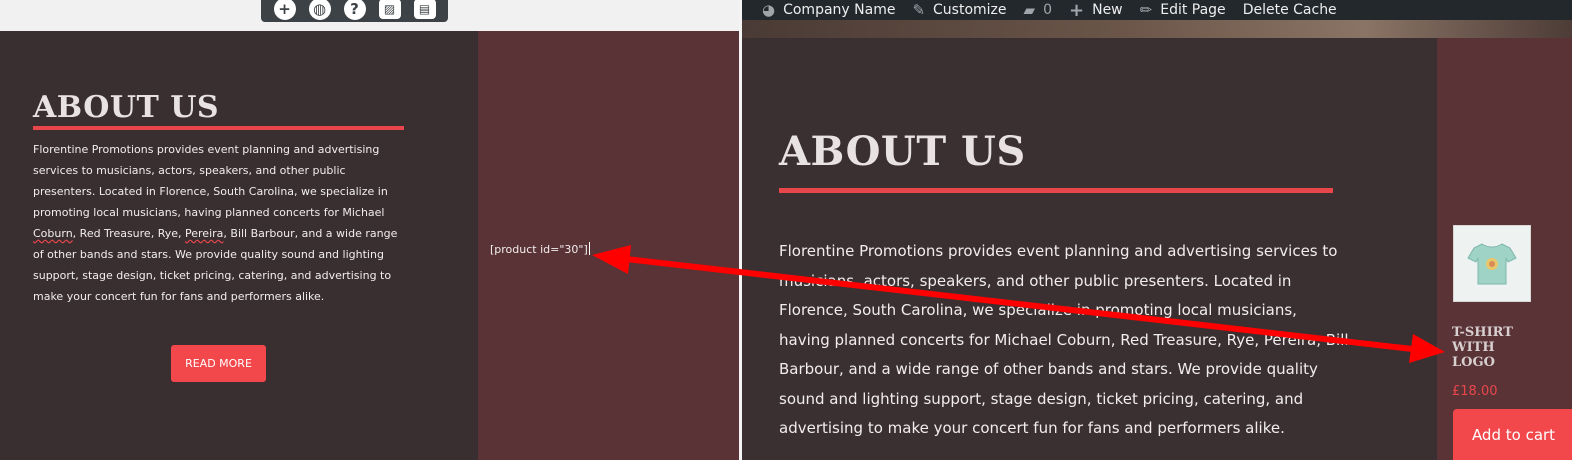 This screenshot has width=1572, height=460. Describe the element at coordinates (319, 10) in the screenshot. I see `globe-icon: ◍` at that location.